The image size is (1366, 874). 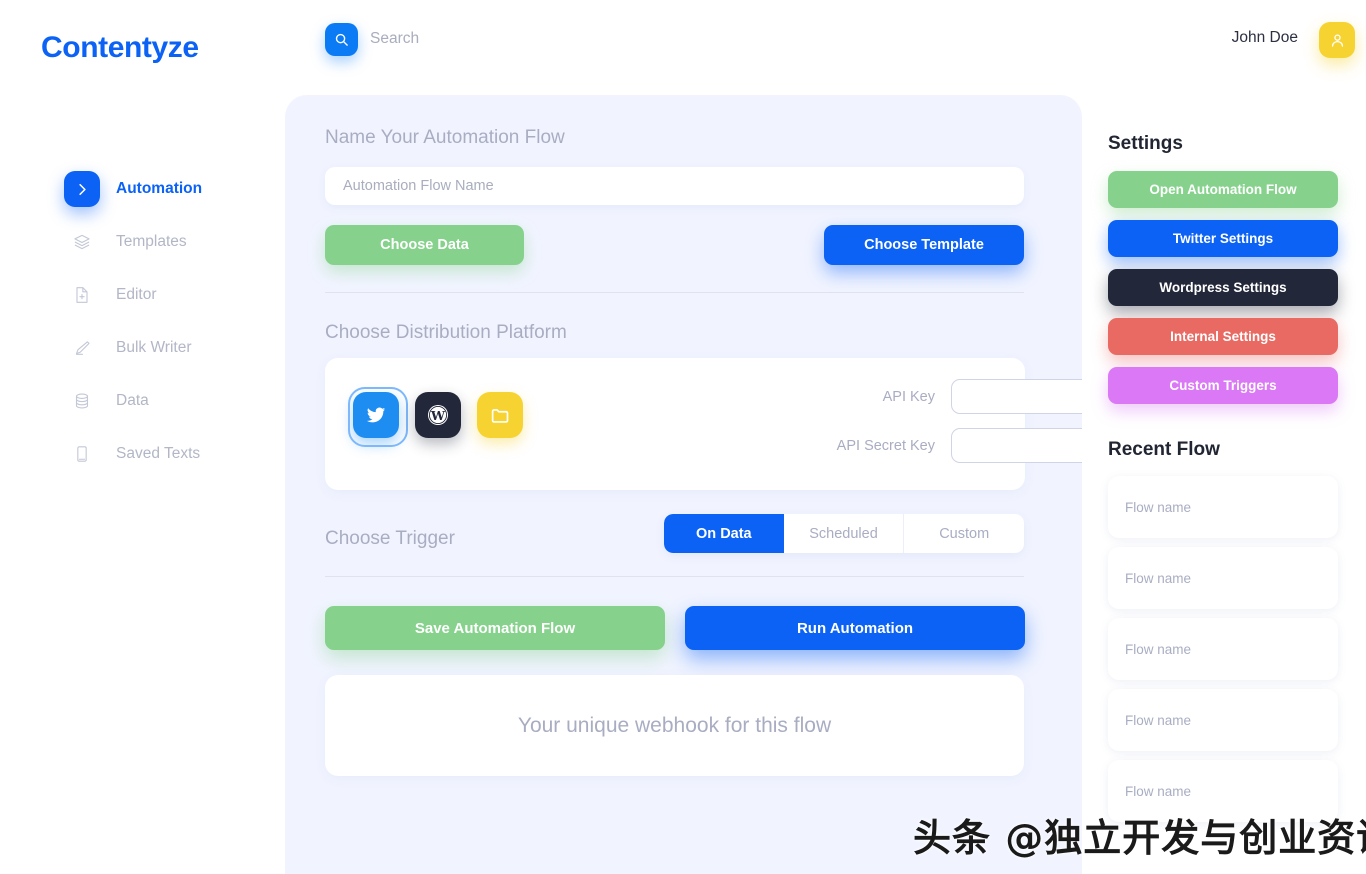 I want to click on platform-folder, so click(x=500, y=415).